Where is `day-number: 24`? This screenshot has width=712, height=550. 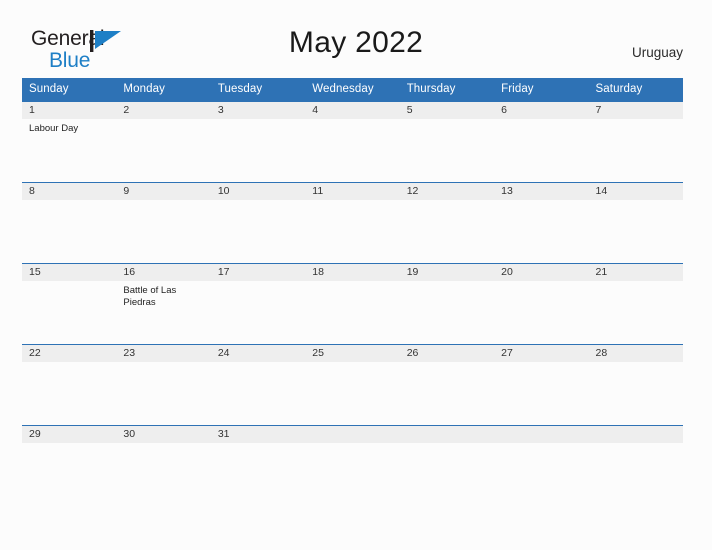 day-number: 24 is located at coordinates (258, 353).